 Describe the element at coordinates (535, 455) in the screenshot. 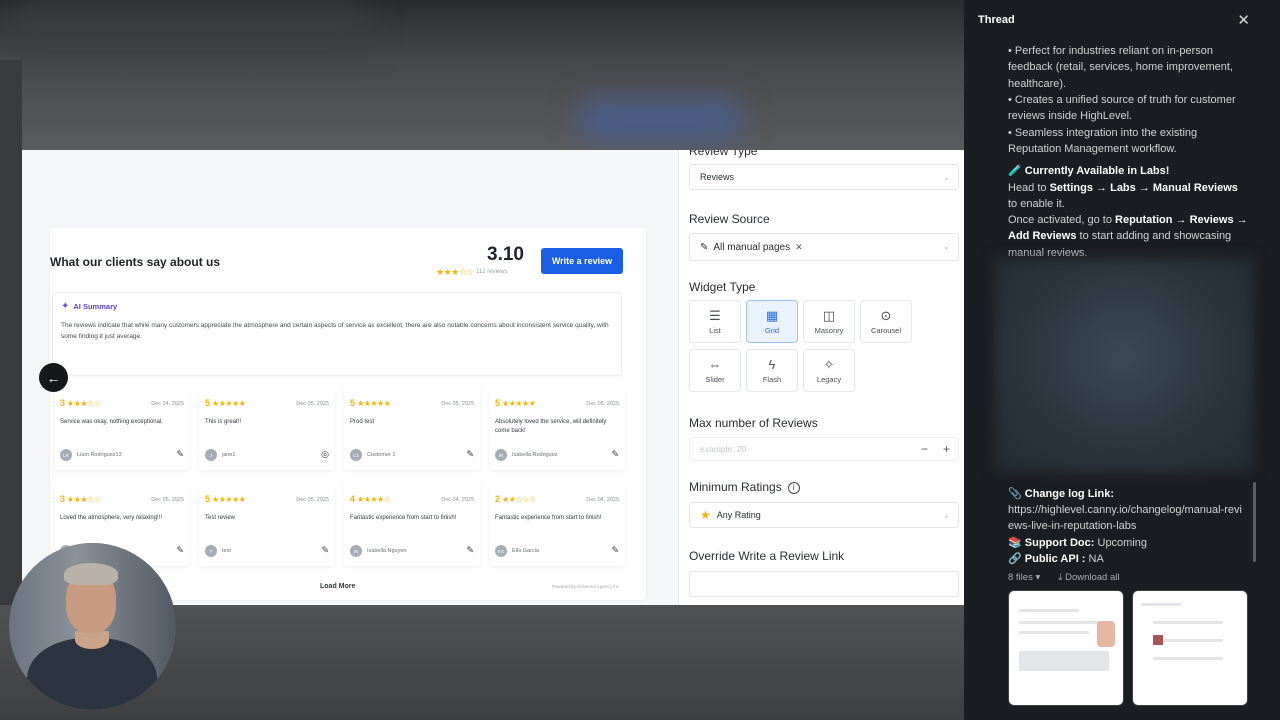

I see `reviewer-name: Isabella Rodriguez` at that location.